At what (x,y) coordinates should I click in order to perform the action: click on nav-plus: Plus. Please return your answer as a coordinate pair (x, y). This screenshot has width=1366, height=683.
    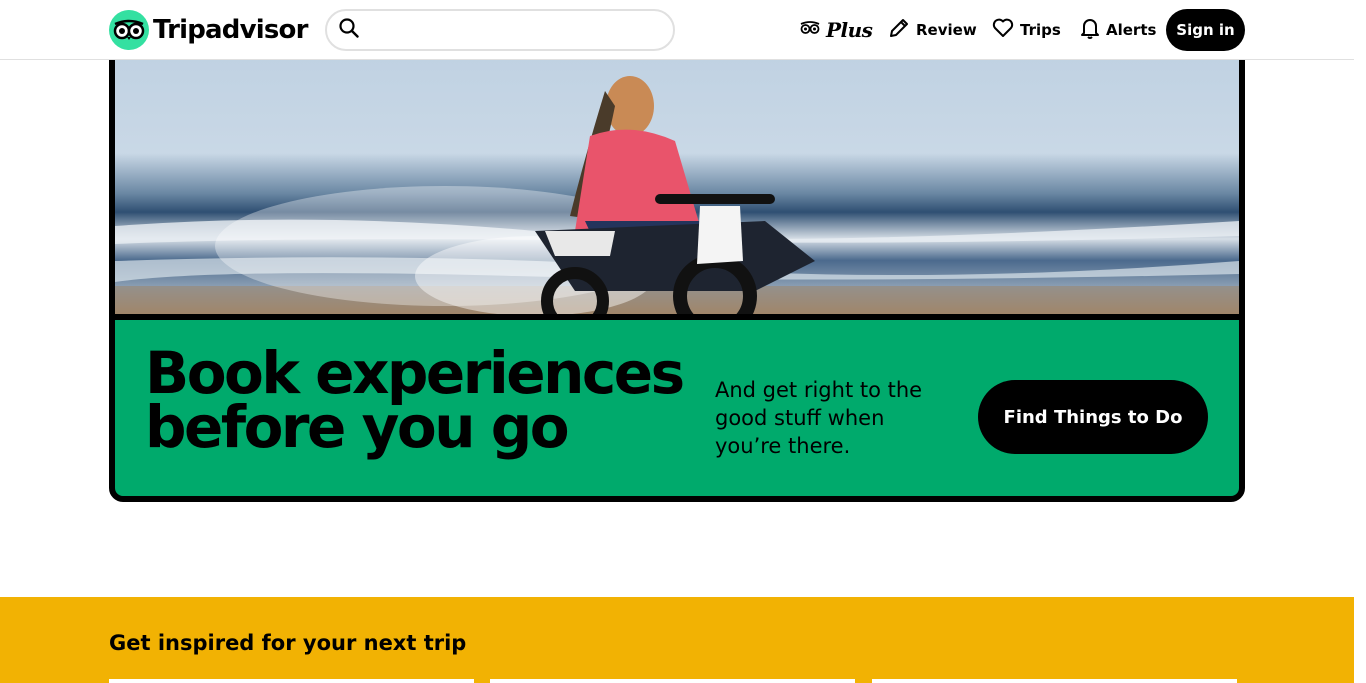
    Looking at the image, I should click on (836, 30).